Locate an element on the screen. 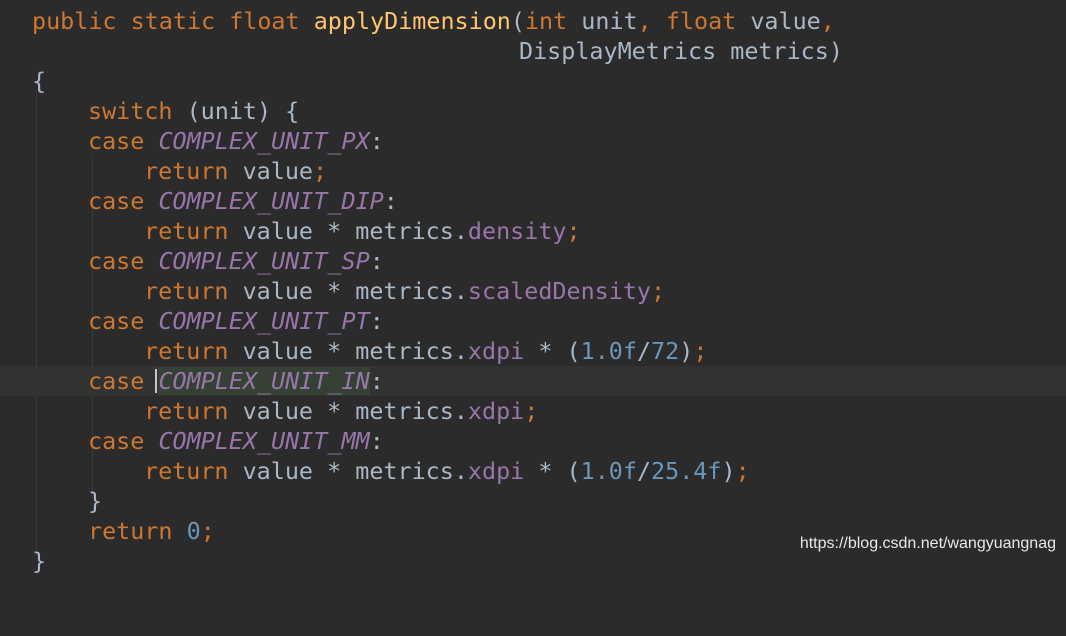 This screenshot has width=1066, height=636. keyword: switch is located at coordinates (130, 111).